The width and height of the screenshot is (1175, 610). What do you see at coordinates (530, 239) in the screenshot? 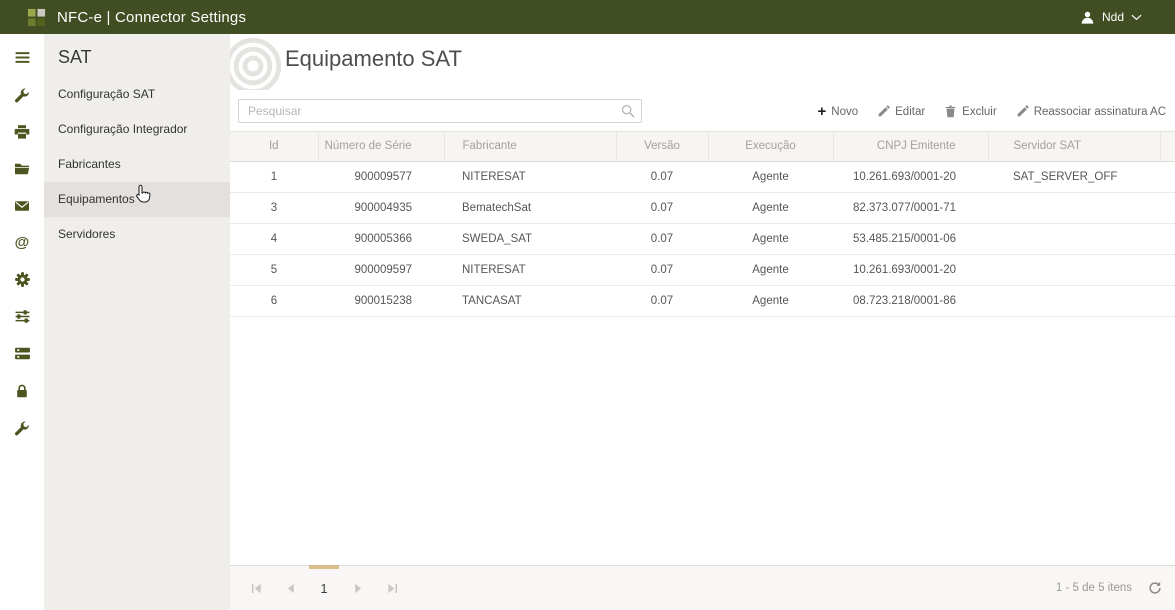
I see `table-cell: SWEDA_SAT` at bounding box center [530, 239].